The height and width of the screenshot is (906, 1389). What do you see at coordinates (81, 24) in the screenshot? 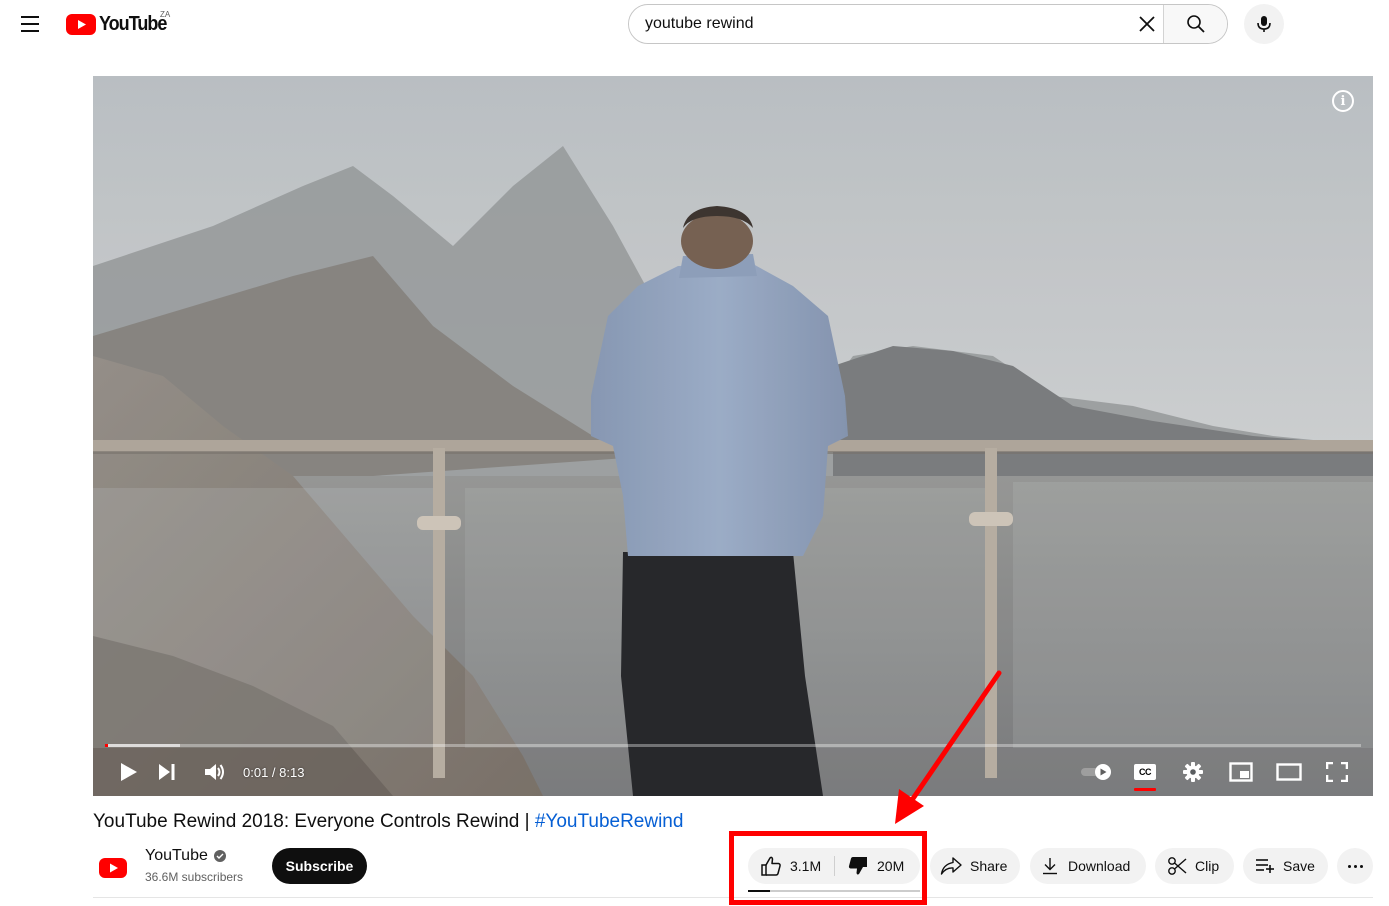
I see `youtube-logo-icon` at bounding box center [81, 24].